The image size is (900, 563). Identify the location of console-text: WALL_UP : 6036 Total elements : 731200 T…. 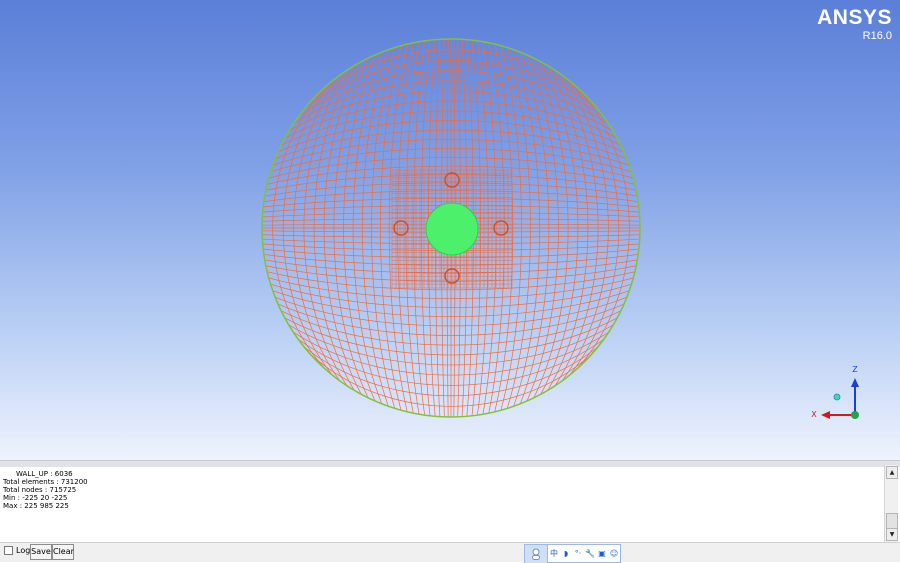
(45, 490).